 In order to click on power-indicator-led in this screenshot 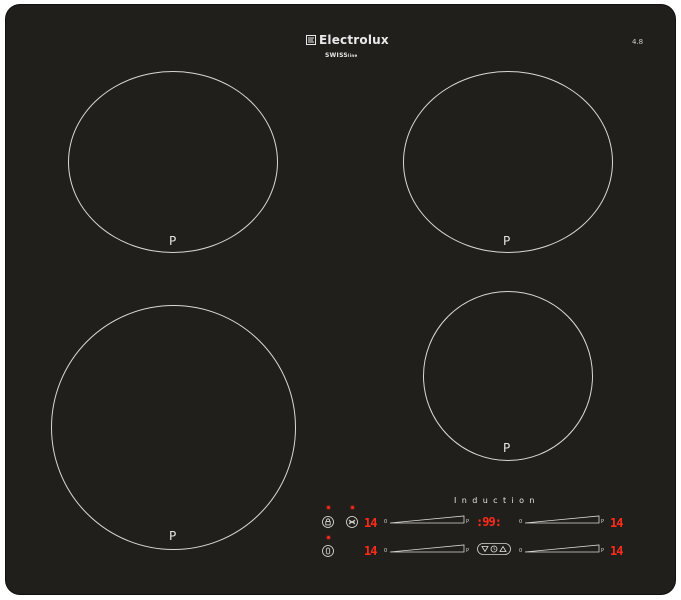, I will do `click(328, 537)`.